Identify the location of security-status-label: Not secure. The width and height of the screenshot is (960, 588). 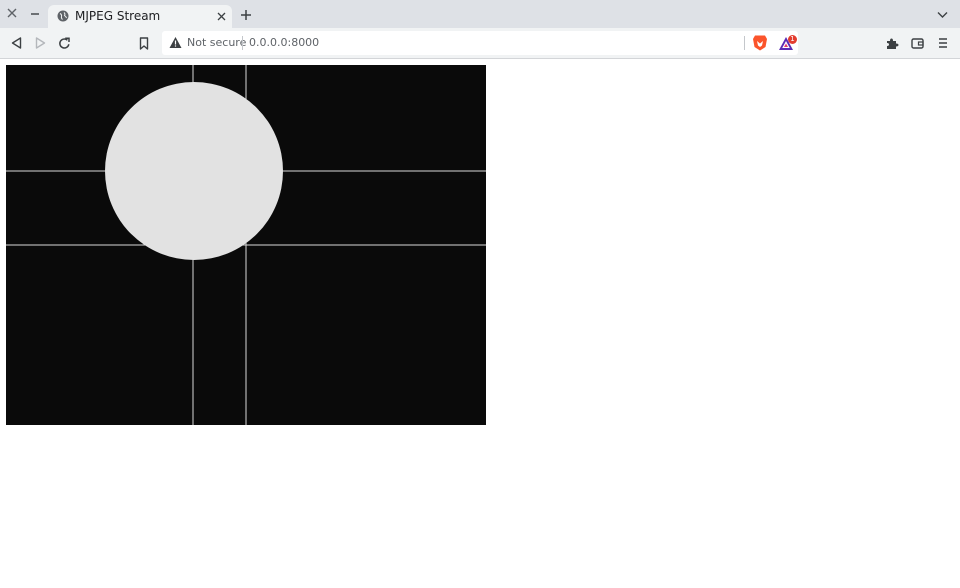
(216, 42).